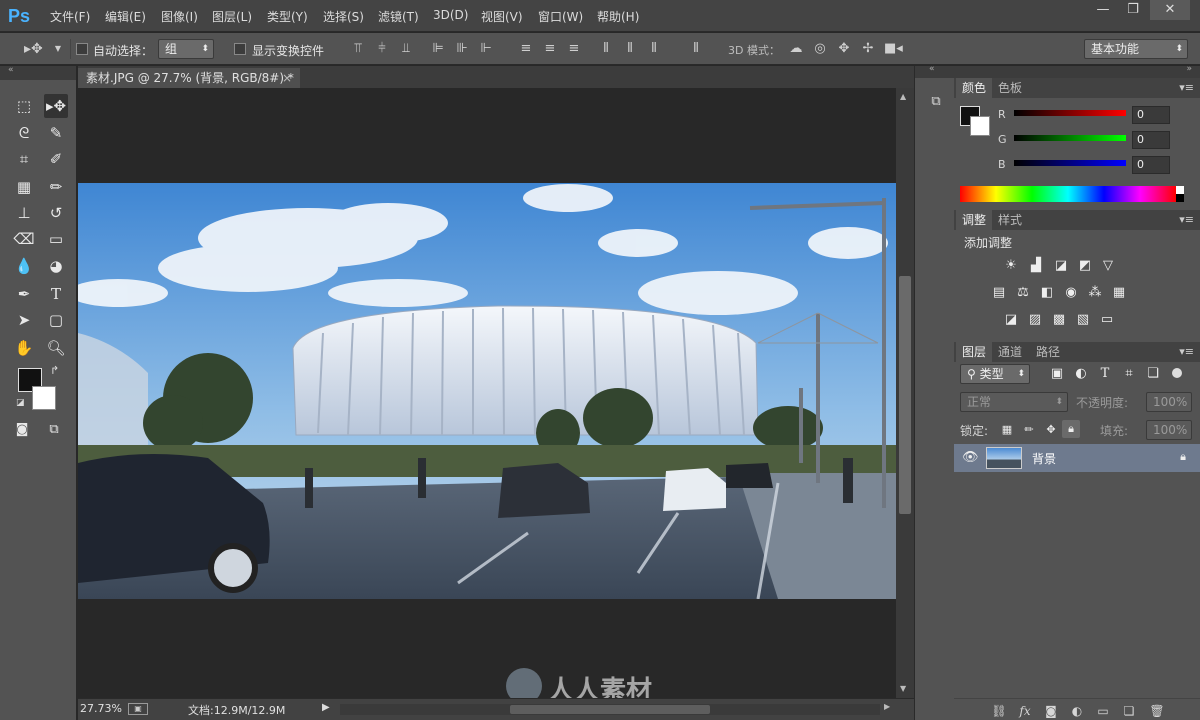 The image size is (1200, 720). Describe the element at coordinates (502, 16) in the screenshot. I see `menu-item-8: 视图(V)` at that location.